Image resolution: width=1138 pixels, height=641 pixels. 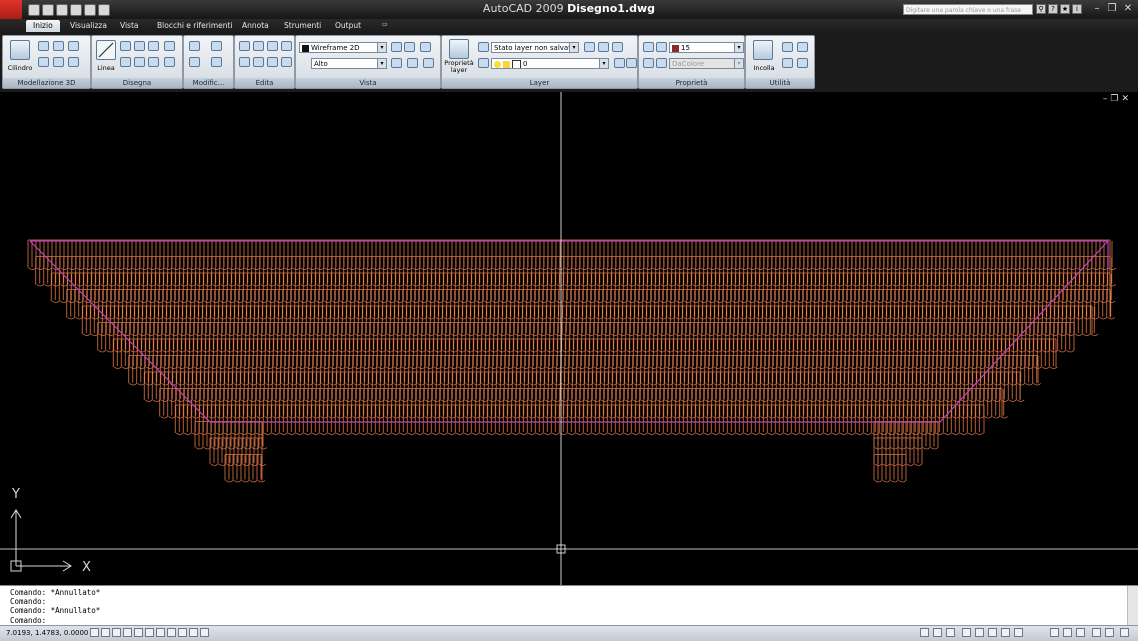 What do you see at coordinates (169, 62) in the screenshot?
I see `ellipse-icon` at bounding box center [169, 62].